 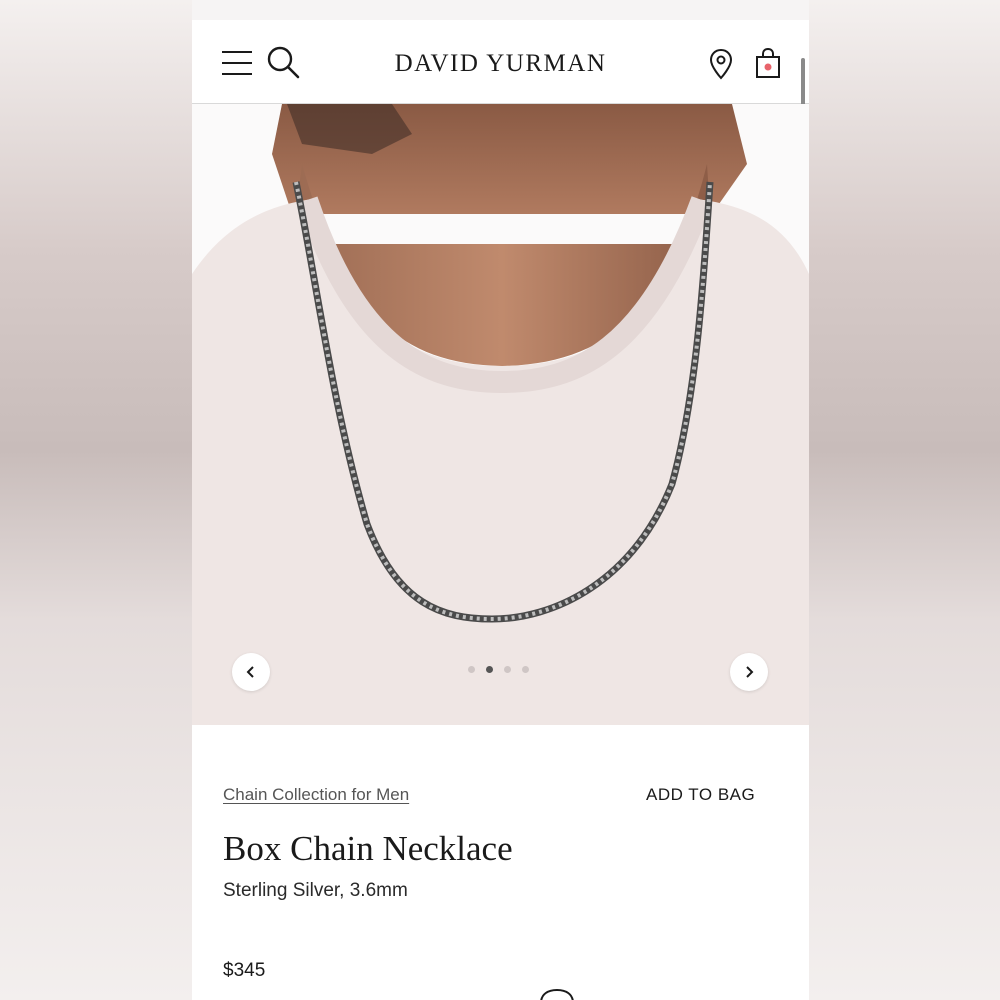 What do you see at coordinates (244, 970) in the screenshot?
I see `product-price: $345` at bounding box center [244, 970].